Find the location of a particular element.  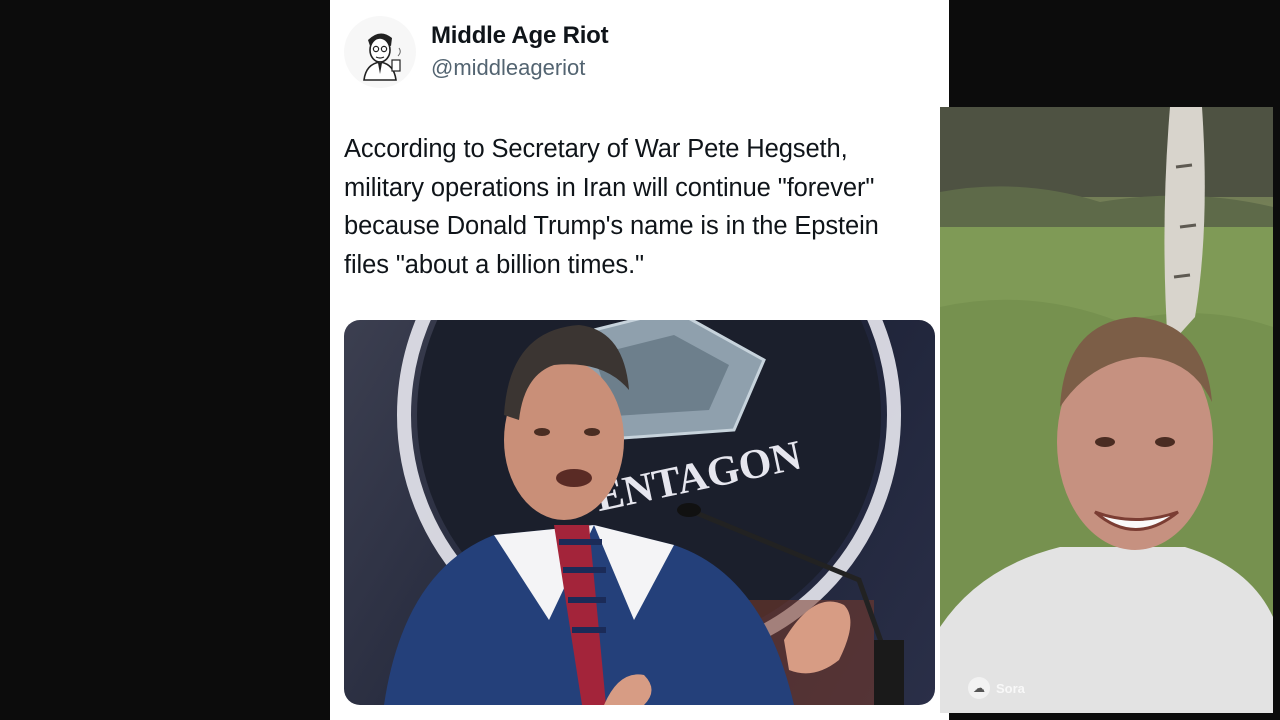

author-handle: @middleageriot is located at coordinates (508, 68).